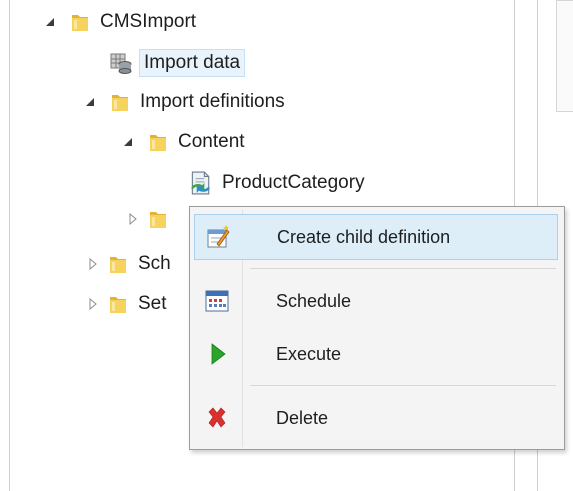  Describe the element at coordinates (217, 417) in the screenshot. I see `delete-x-icon` at that location.